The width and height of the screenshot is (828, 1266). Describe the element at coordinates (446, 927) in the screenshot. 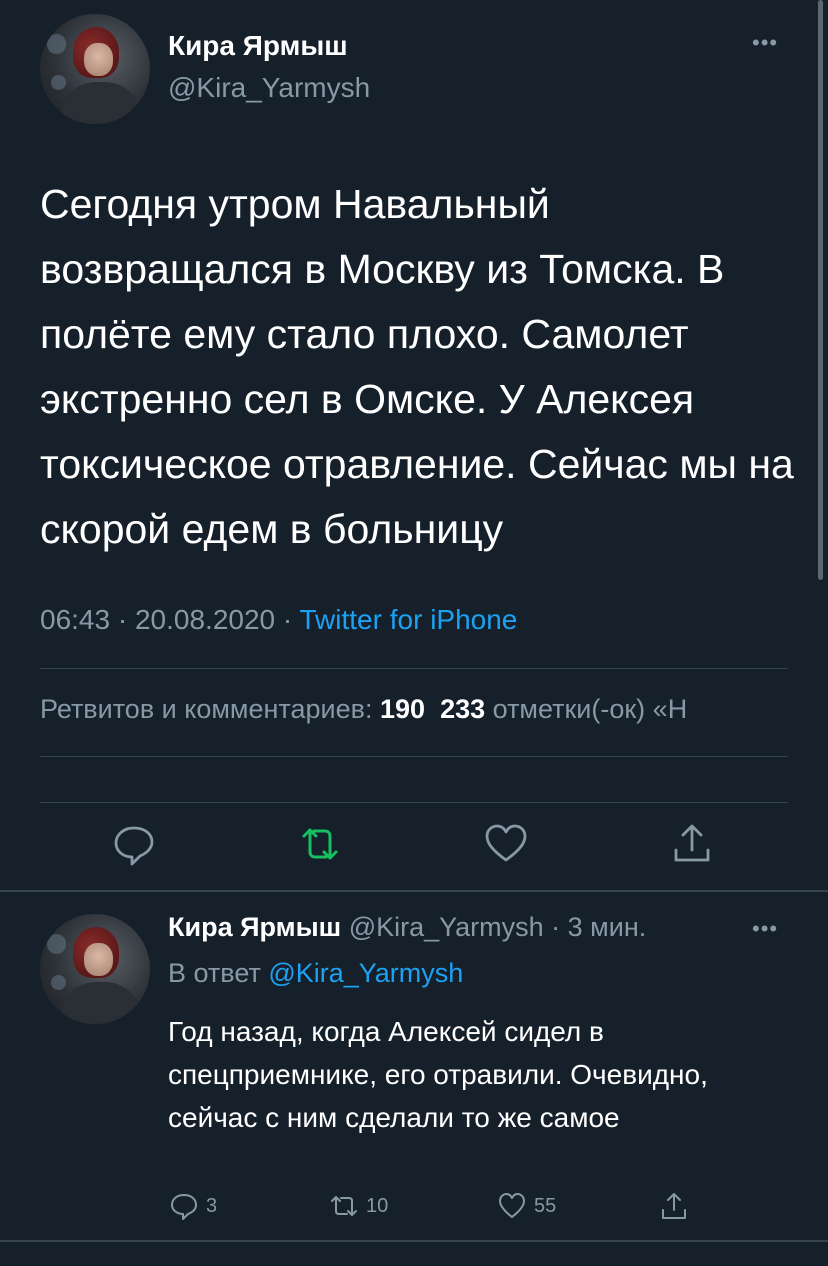

I see `reply-author-handle: @Kira_Yarmysh` at that location.